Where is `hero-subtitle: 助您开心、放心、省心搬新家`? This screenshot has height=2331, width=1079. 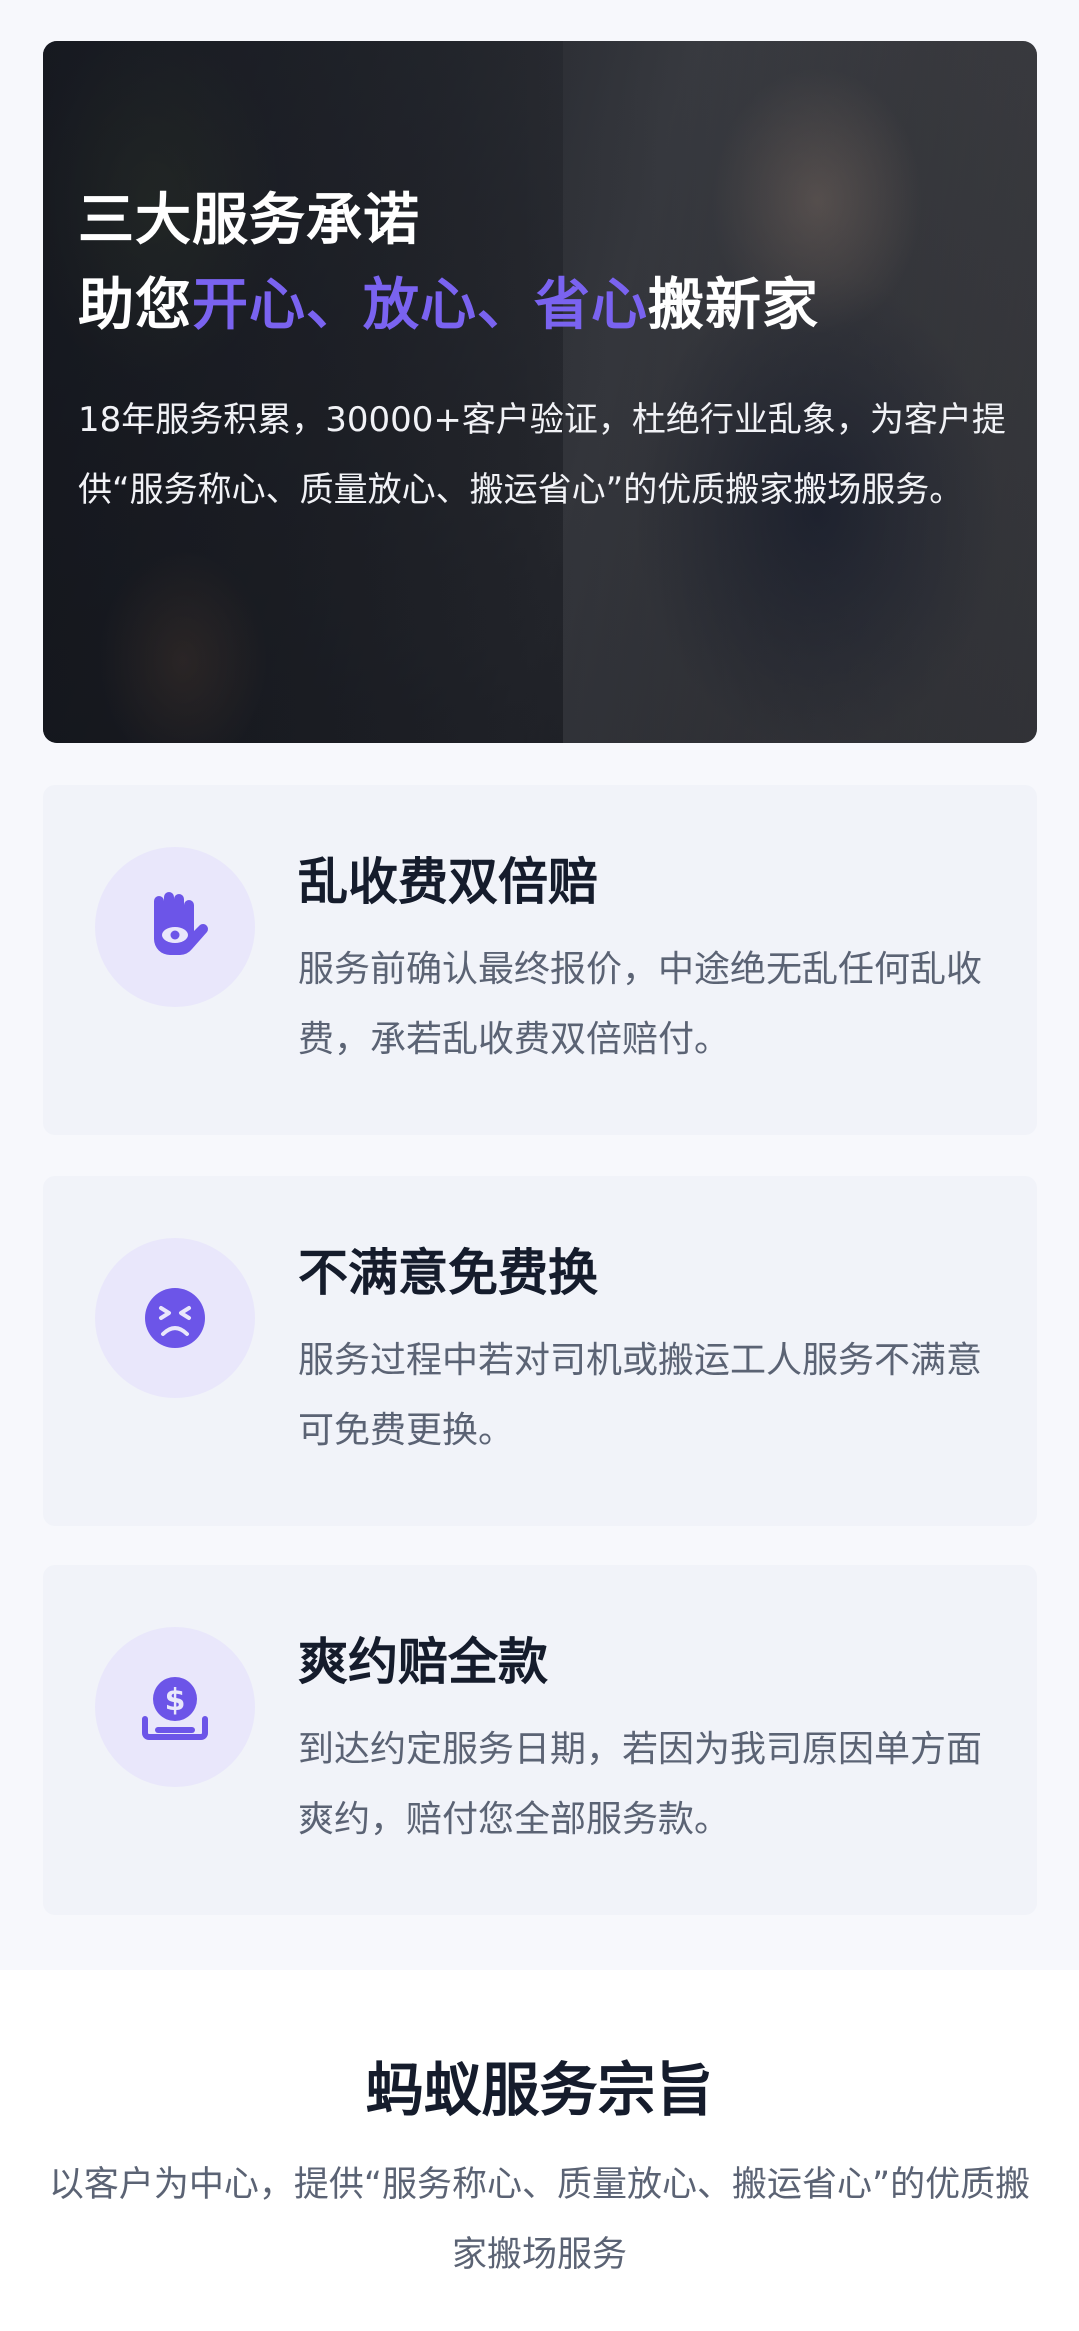 hero-subtitle: 助您开心、放心、省心搬新家 is located at coordinates (448, 305).